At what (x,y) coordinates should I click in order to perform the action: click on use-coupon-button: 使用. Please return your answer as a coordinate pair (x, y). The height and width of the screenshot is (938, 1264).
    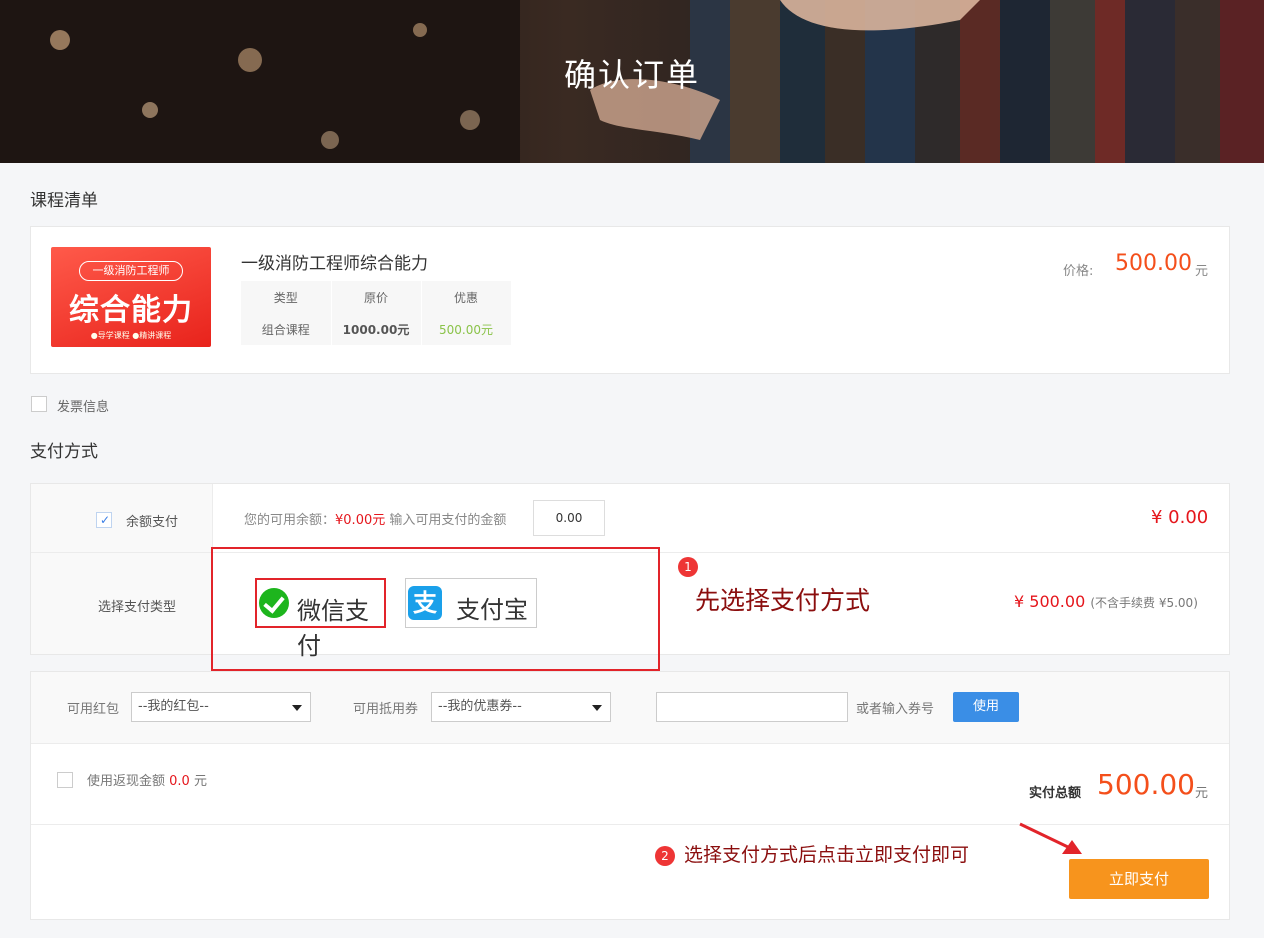
    Looking at the image, I should click on (986, 707).